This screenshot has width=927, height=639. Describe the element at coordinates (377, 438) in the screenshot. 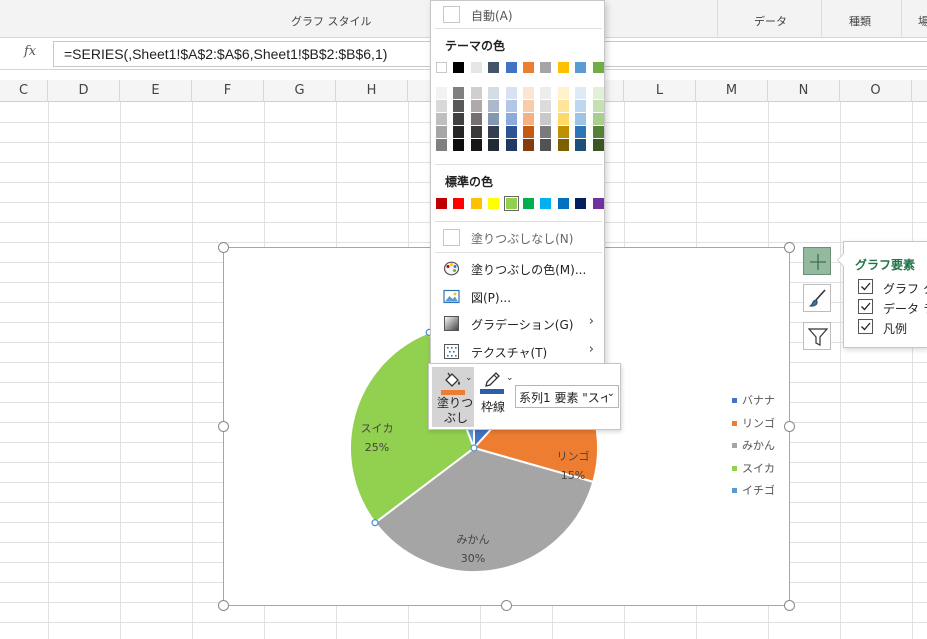

I see `data-label-suika: スイカ 25%` at that location.